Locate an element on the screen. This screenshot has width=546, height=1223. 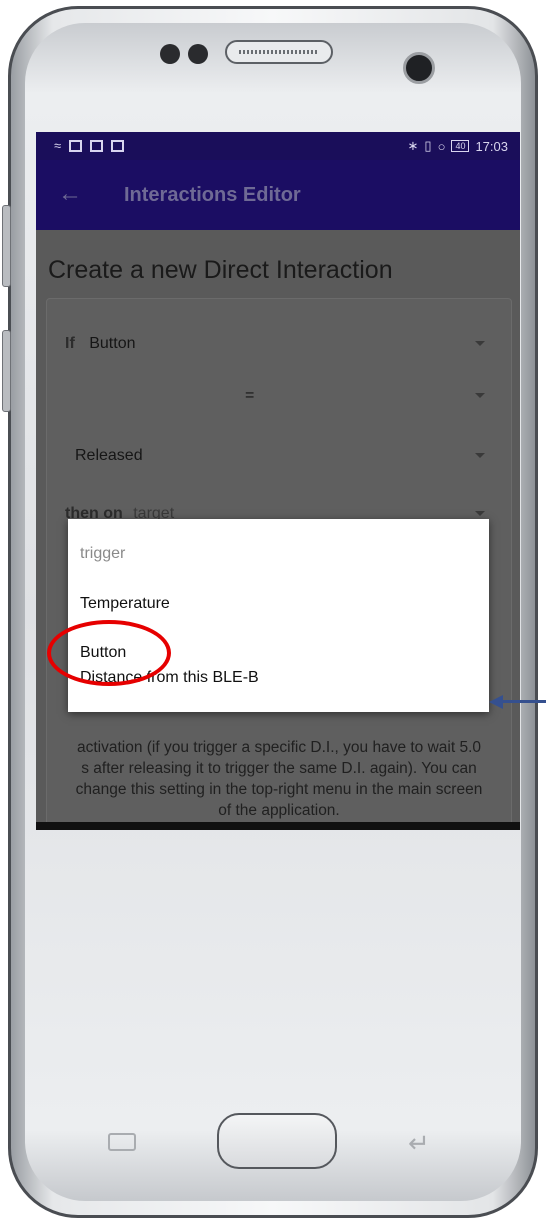
operator-value: = is located at coordinates (250, 395).